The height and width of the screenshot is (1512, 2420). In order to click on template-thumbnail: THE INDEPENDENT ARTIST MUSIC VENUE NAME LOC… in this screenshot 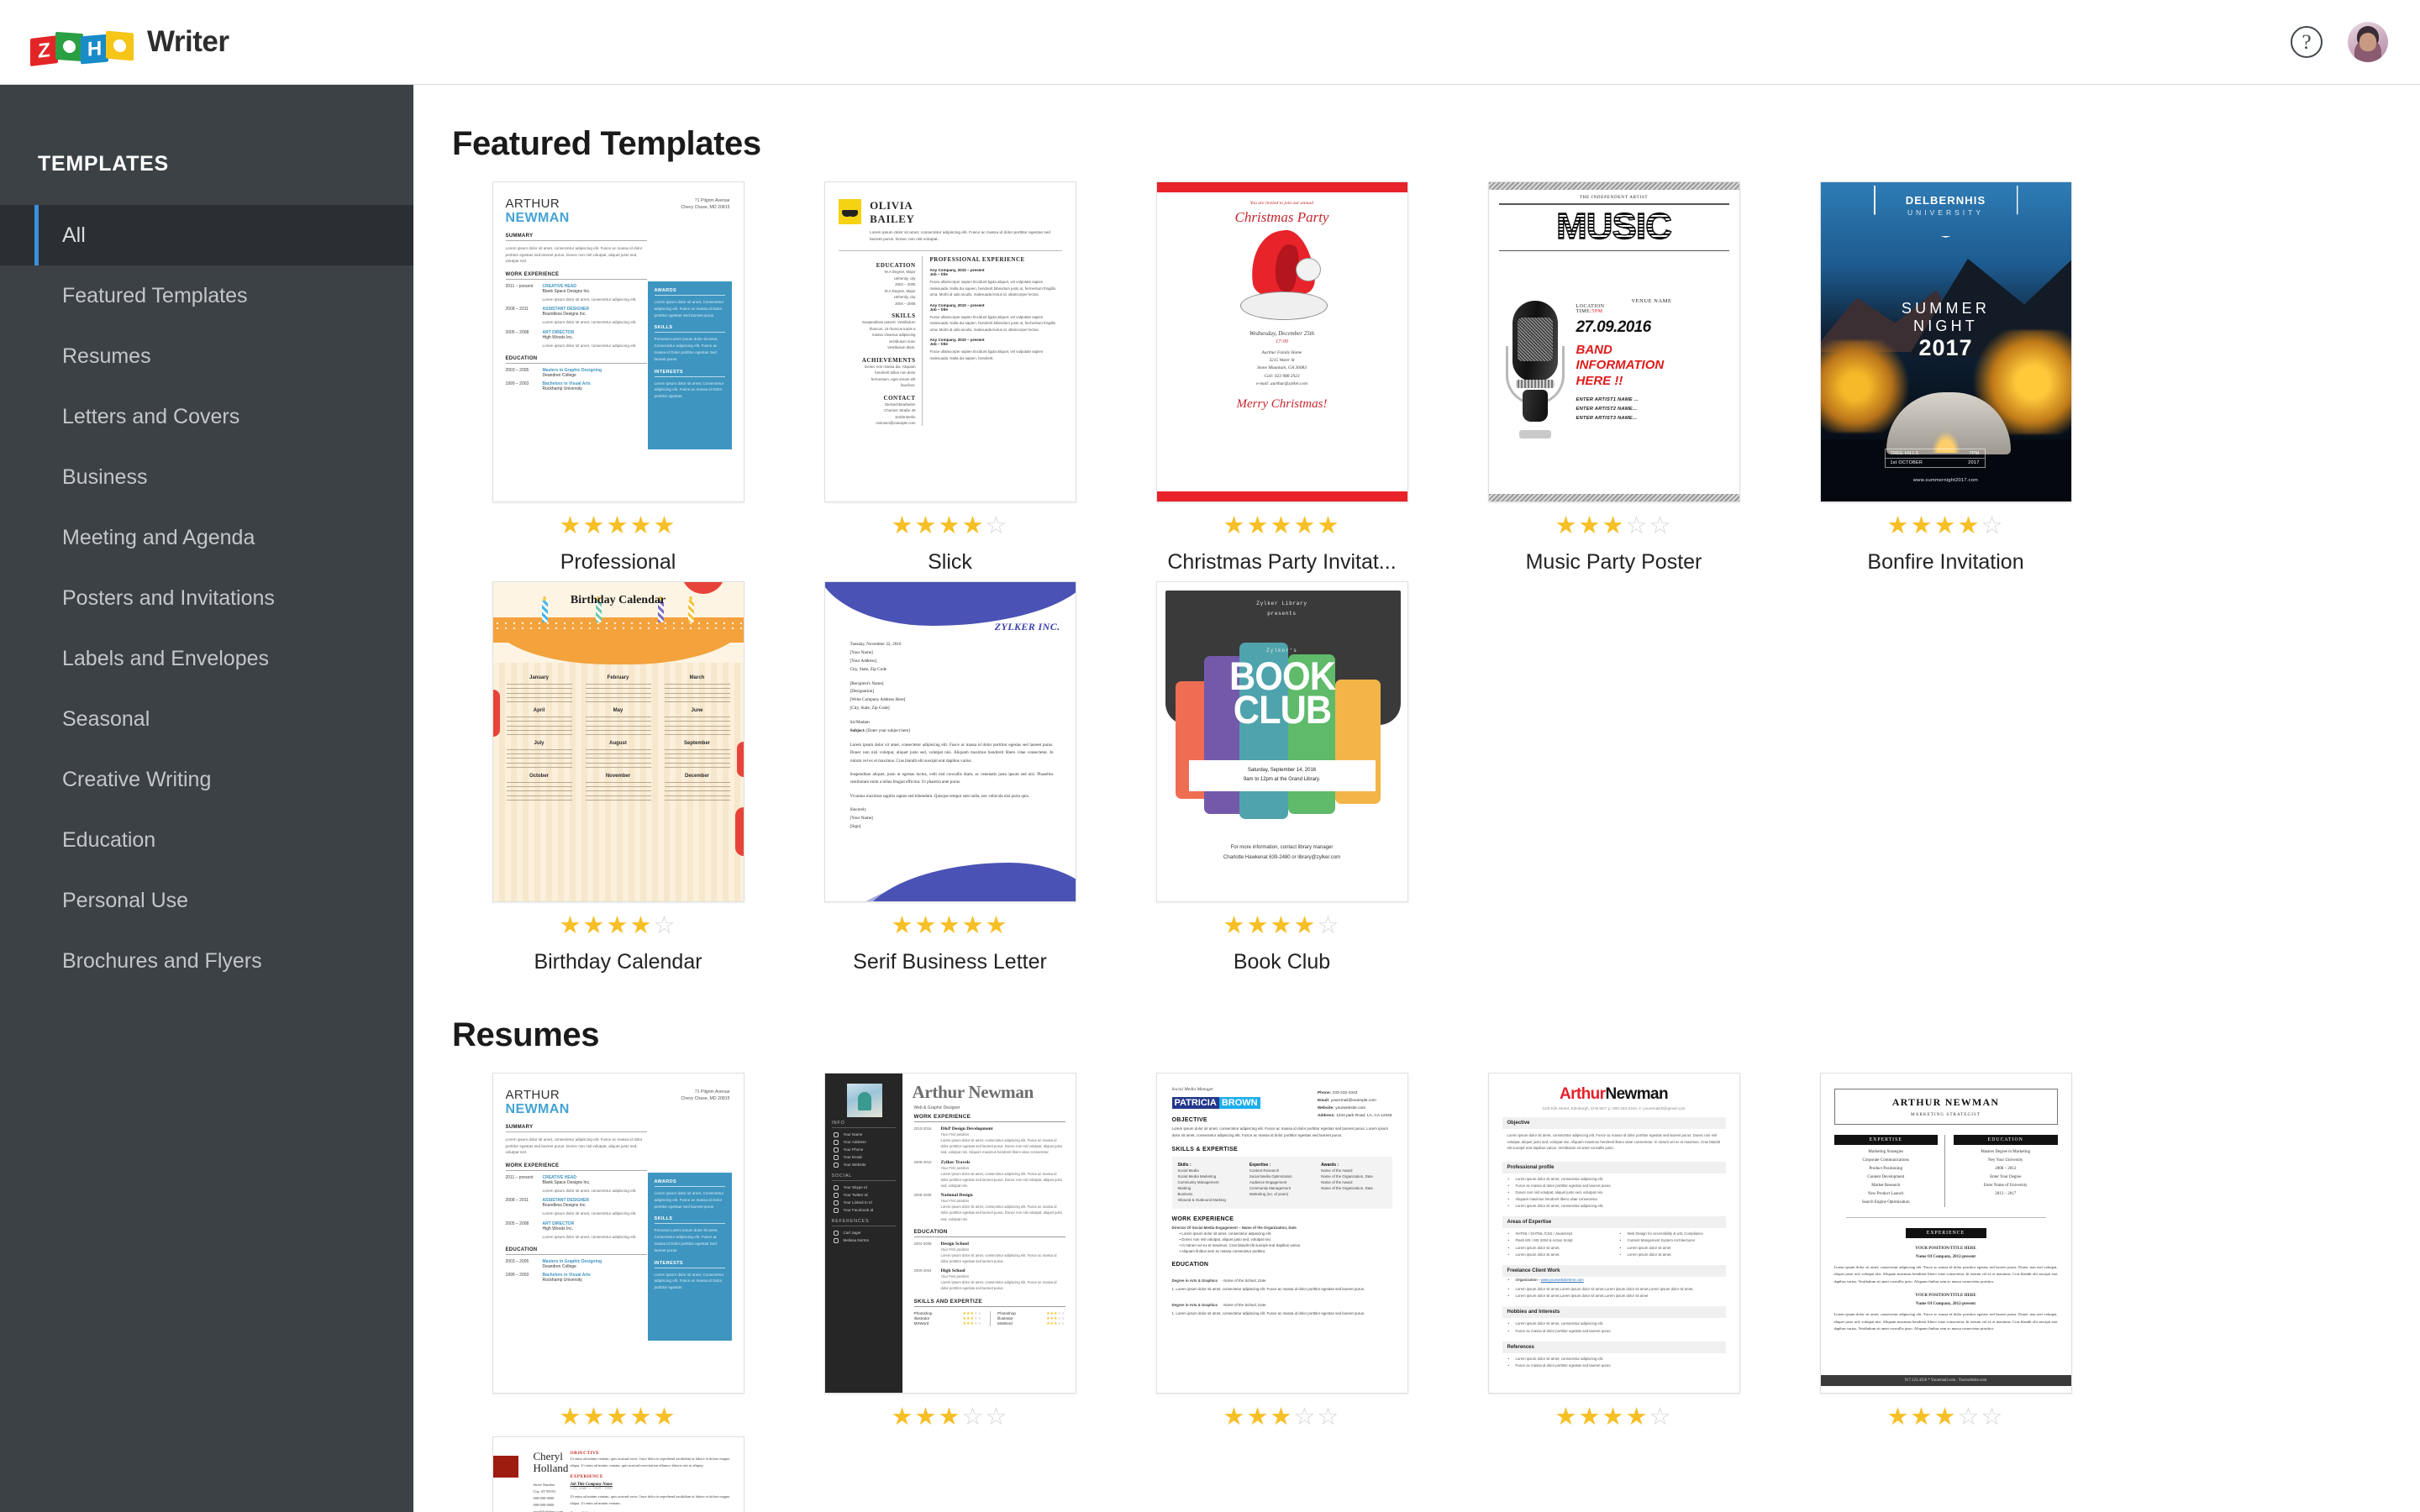, I will do `click(1614, 341)`.